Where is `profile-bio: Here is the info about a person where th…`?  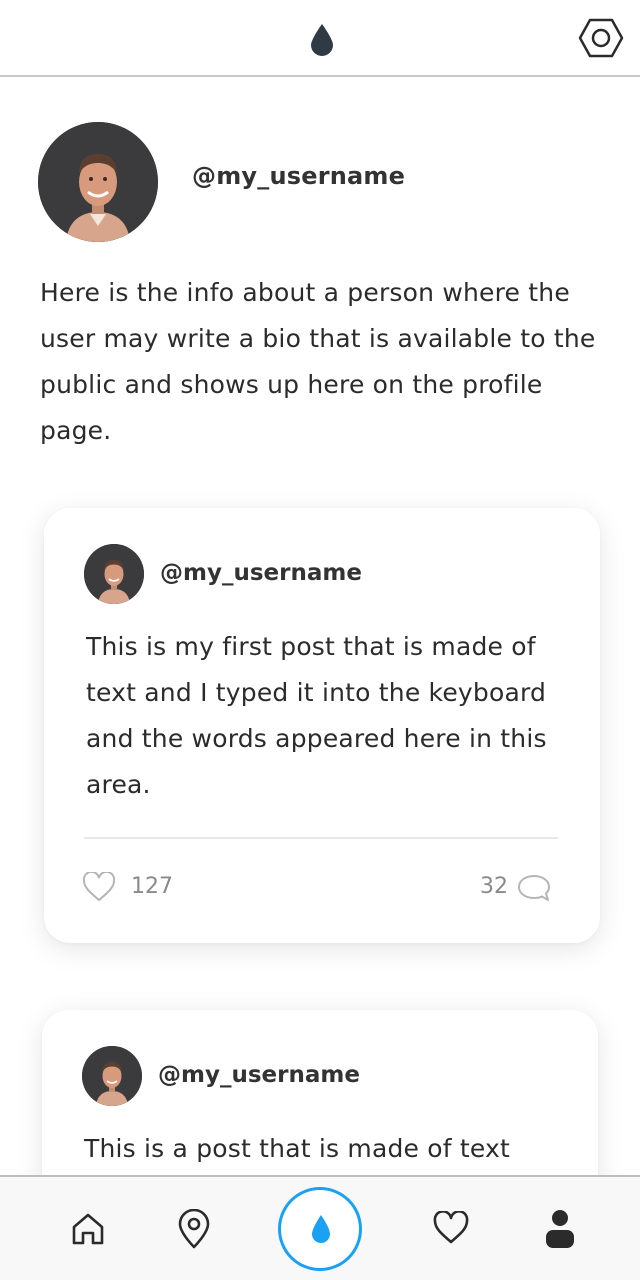 profile-bio: Here is the info about a person where th… is located at coordinates (318, 361).